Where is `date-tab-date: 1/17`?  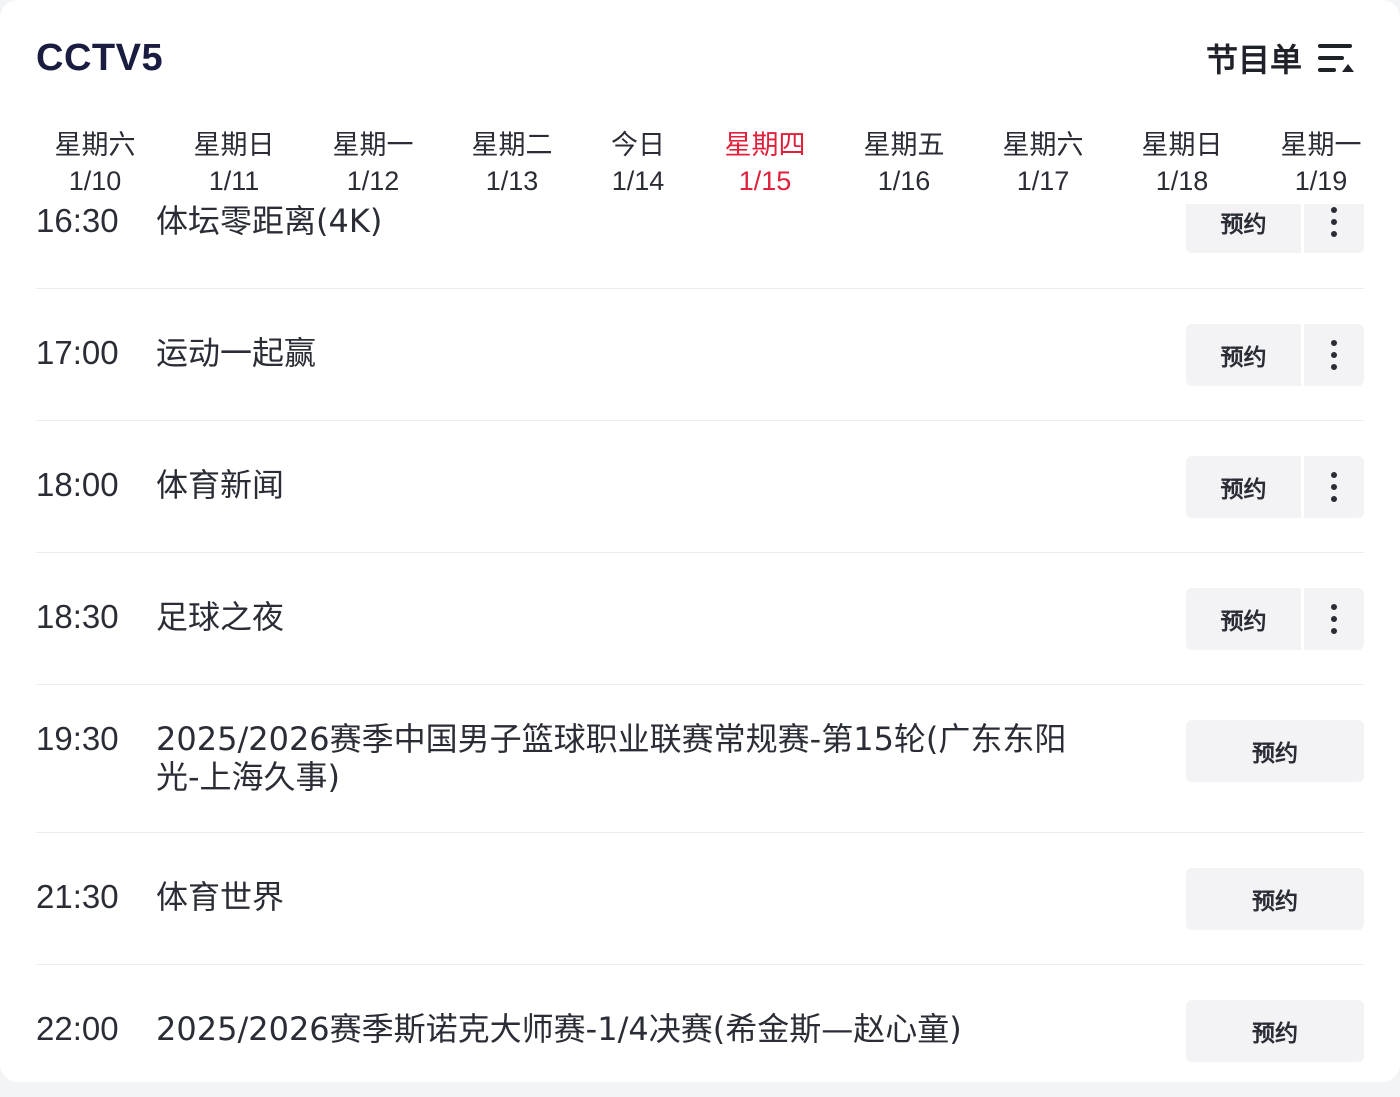
date-tab-date: 1/17 is located at coordinates (1043, 181).